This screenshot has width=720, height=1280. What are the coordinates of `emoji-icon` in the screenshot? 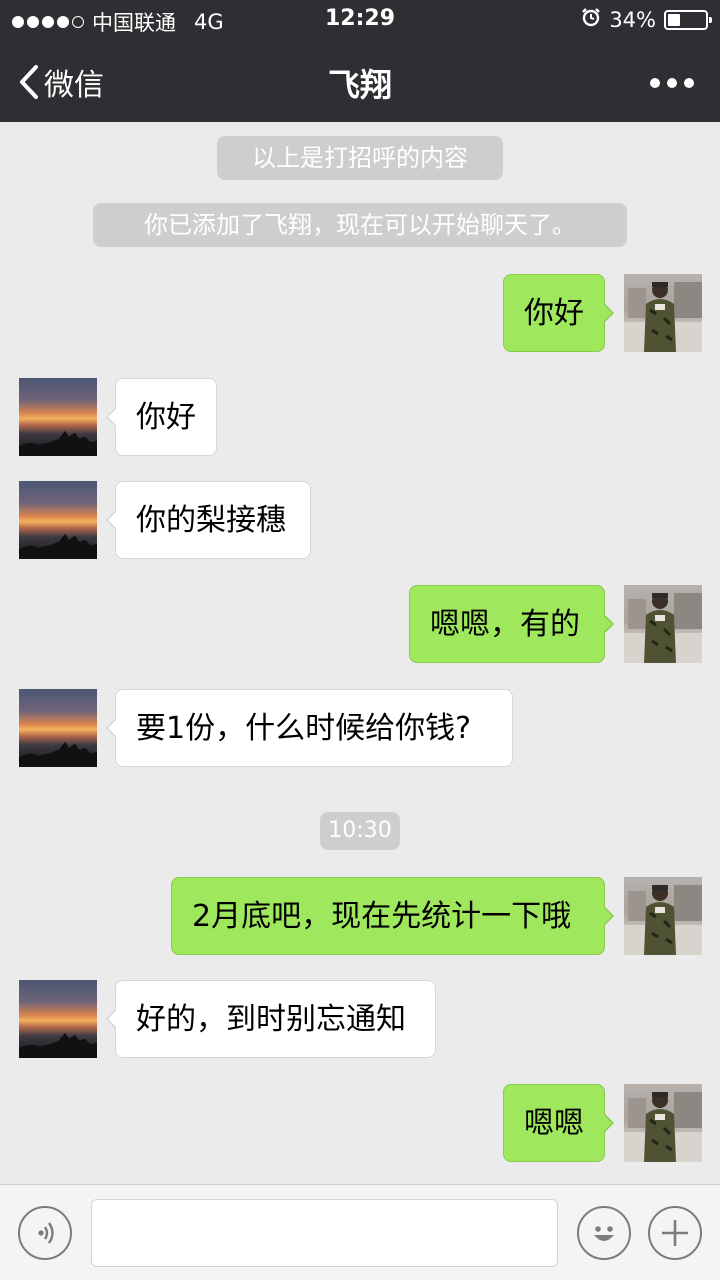 It's located at (604, 1233).